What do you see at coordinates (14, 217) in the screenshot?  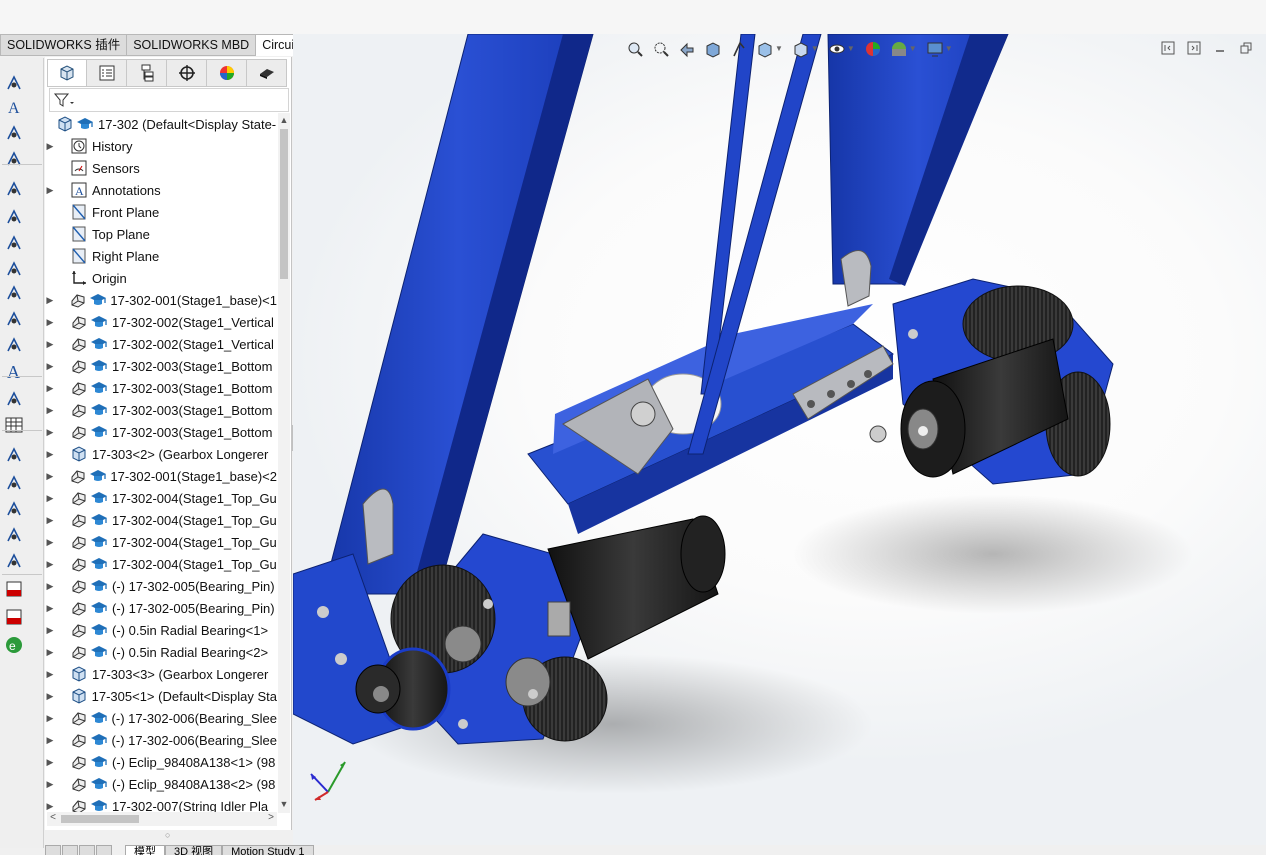 I see `magnetic-line-icon` at bounding box center [14, 217].